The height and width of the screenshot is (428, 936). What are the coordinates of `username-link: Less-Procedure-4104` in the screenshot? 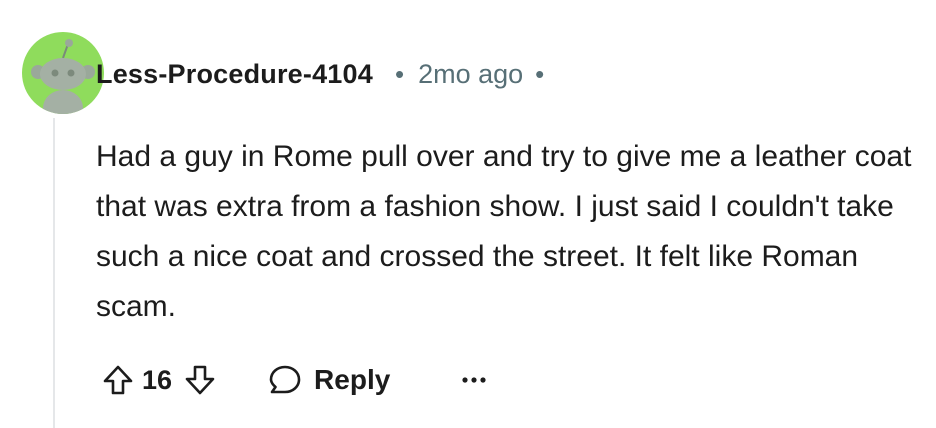 It's located at (234, 74).